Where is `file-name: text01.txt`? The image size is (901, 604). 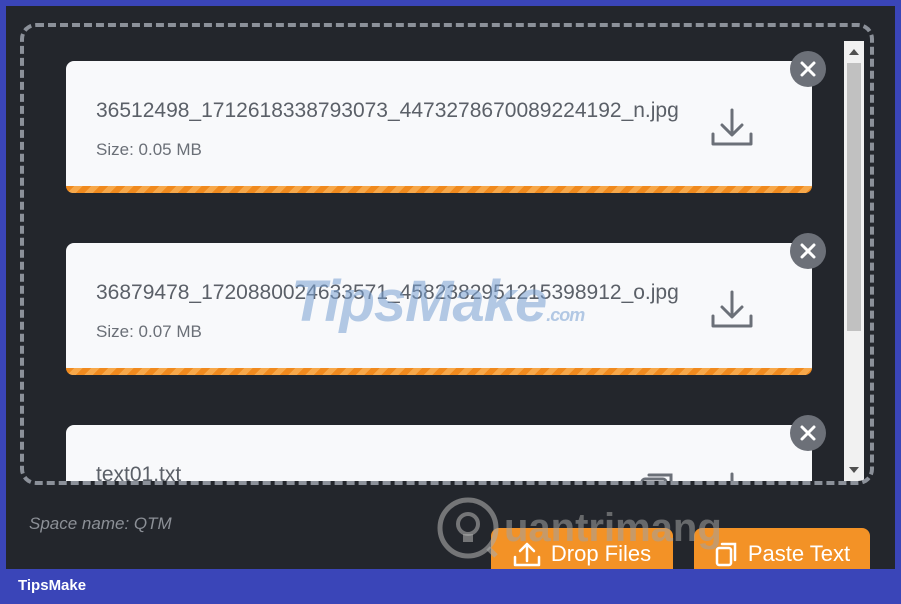 file-name: text01.txt is located at coordinates (139, 474).